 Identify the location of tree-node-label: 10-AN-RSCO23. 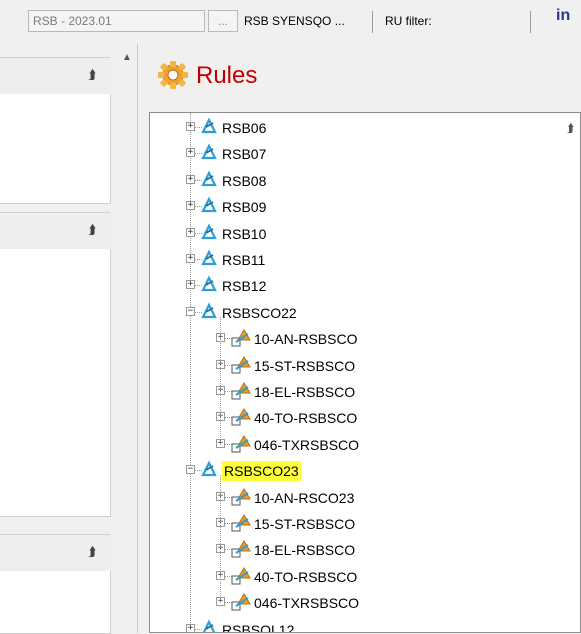
(304, 498).